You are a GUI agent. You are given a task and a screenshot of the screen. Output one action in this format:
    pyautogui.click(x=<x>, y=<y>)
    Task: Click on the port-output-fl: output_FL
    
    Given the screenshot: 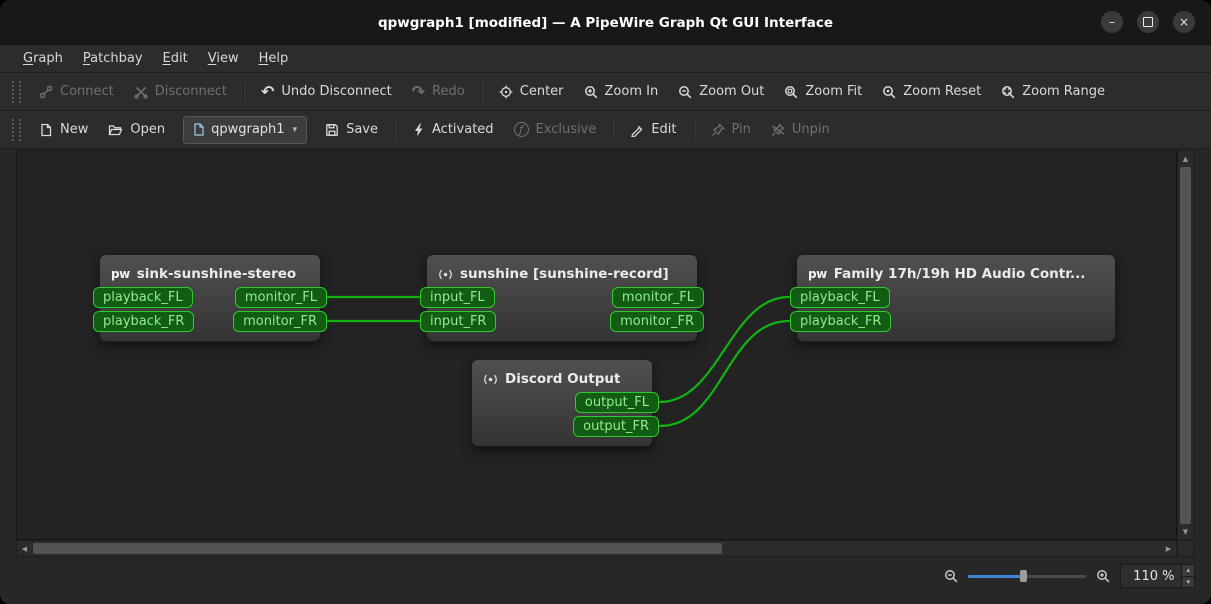 What is the action you would take?
    pyautogui.click(x=616, y=402)
    